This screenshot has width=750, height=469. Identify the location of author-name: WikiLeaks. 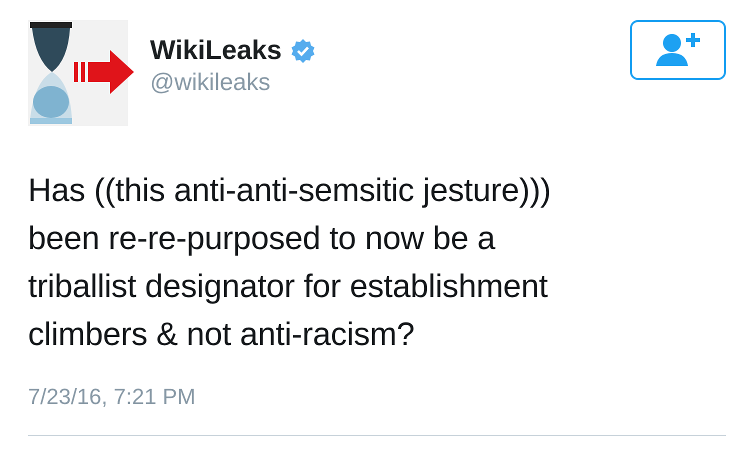
(216, 51).